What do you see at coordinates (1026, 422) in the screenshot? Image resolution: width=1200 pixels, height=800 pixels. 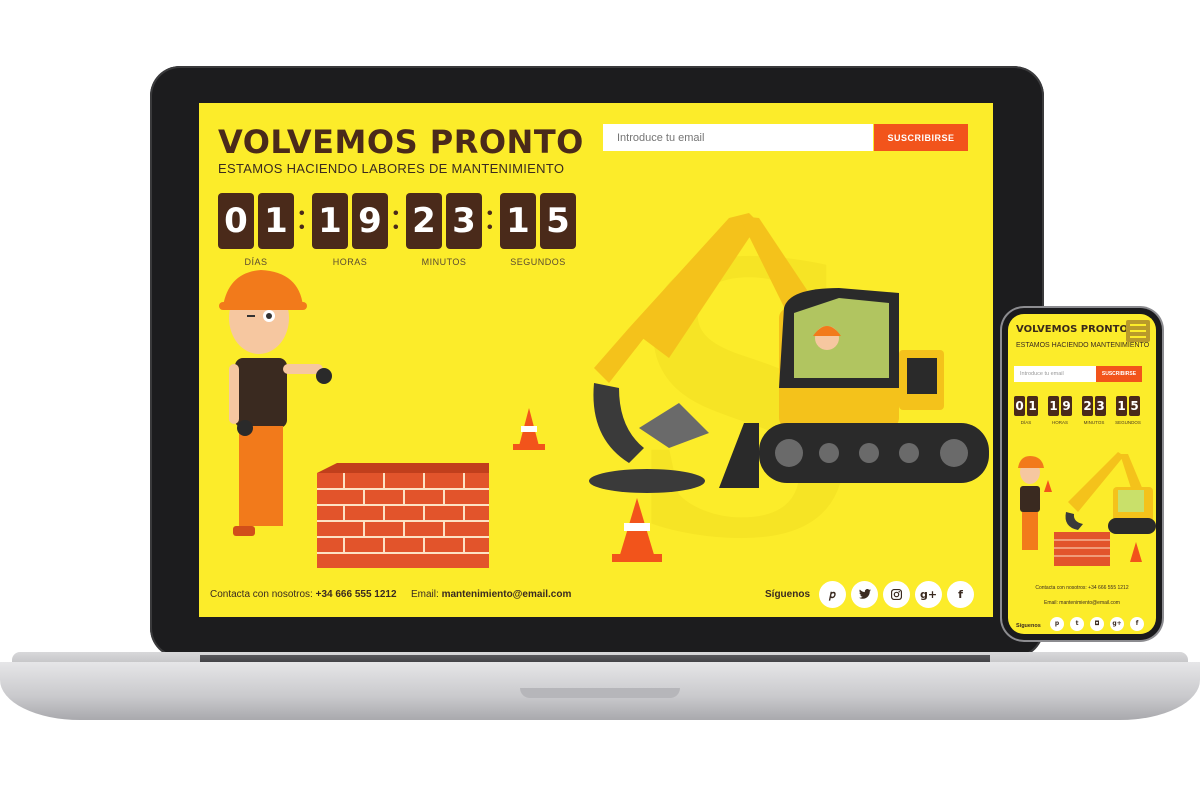 I see `phone-label-dias: DÍAS` at bounding box center [1026, 422].